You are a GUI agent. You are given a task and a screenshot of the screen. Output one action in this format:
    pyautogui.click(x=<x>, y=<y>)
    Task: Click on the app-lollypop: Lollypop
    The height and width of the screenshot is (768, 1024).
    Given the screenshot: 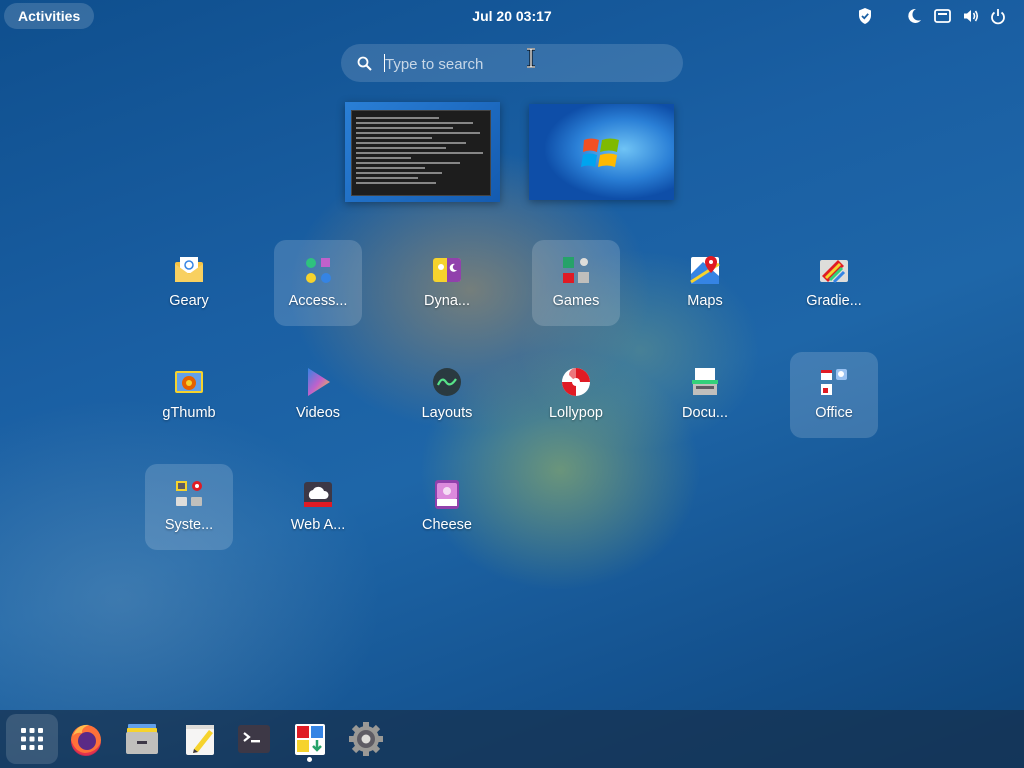 What is the action you would take?
    pyautogui.click(x=576, y=395)
    